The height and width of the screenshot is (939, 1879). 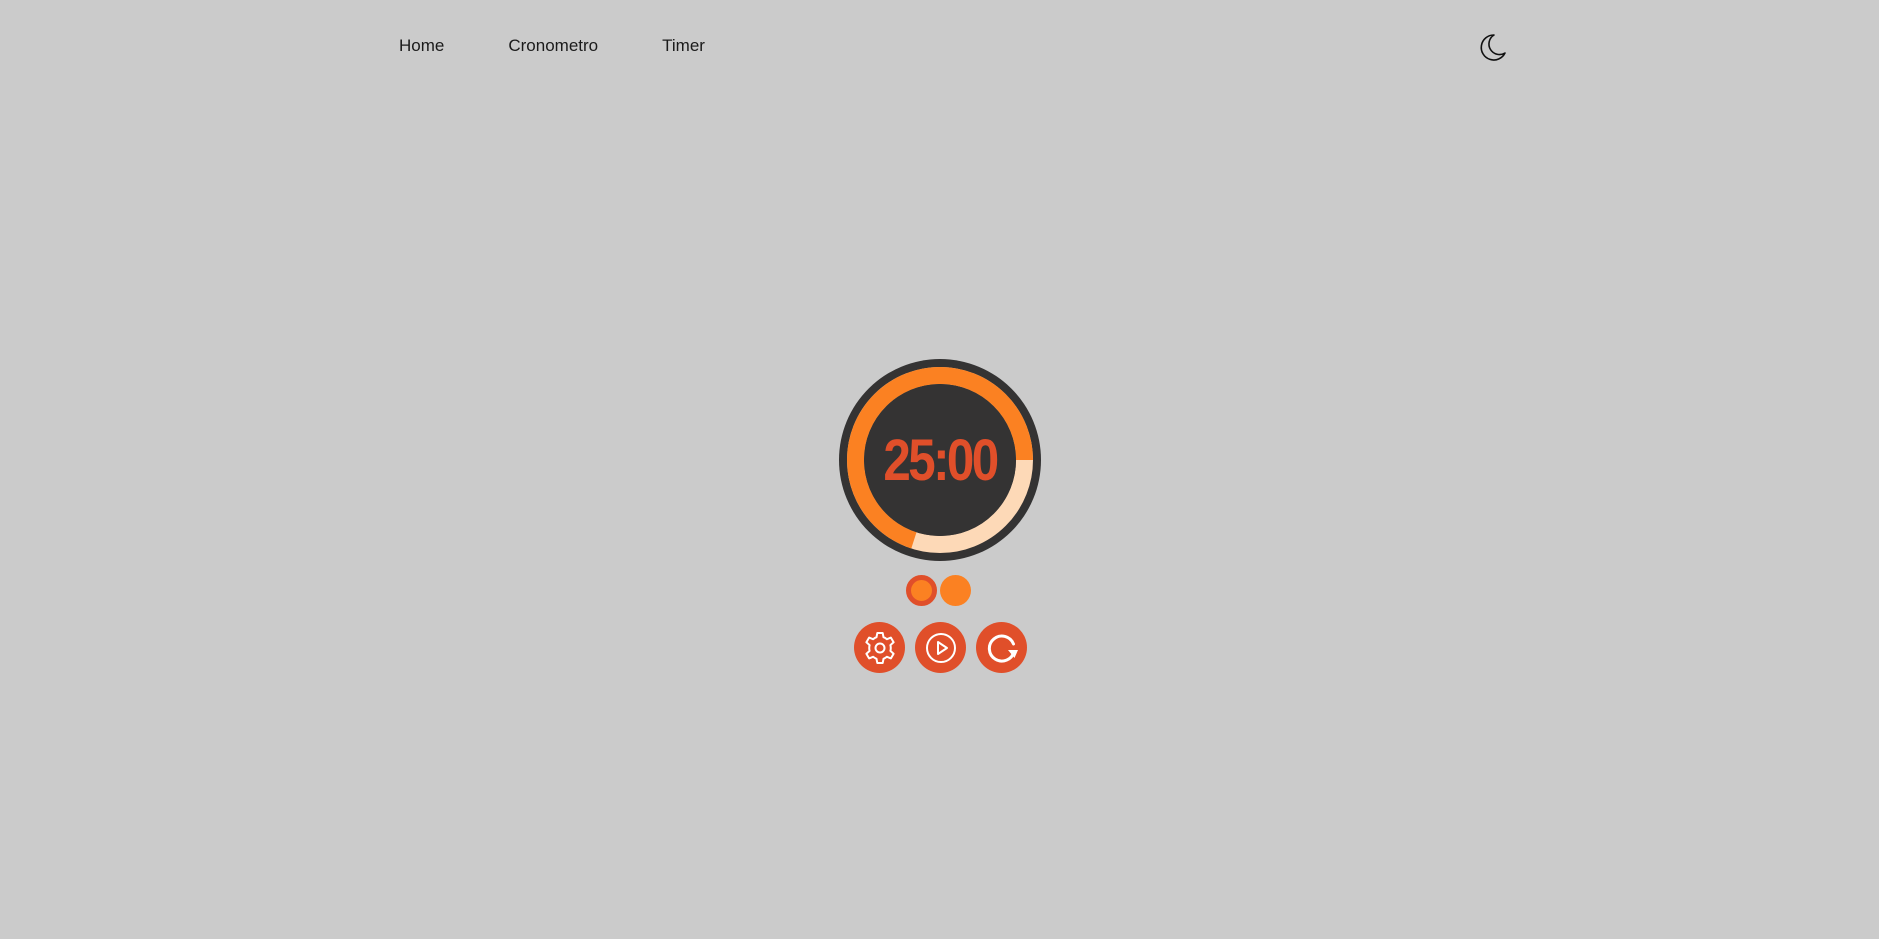 I want to click on timer-controls, so click(x=940, y=647).